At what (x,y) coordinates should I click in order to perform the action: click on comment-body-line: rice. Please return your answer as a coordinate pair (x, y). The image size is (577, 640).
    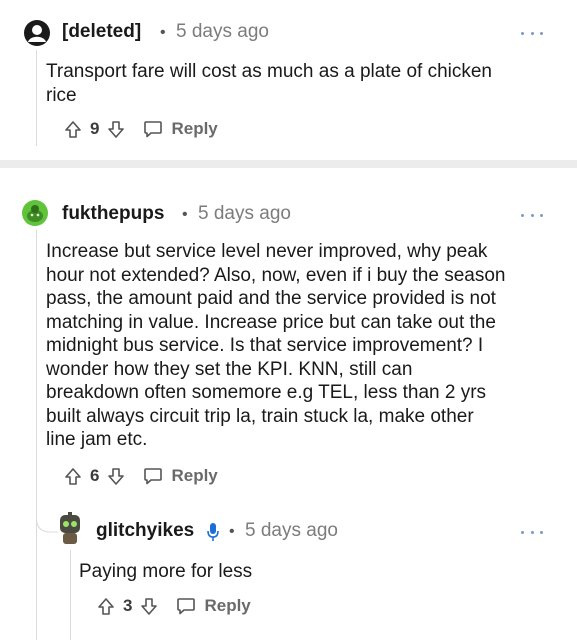
    Looking at the image, I should click on (61, 95).